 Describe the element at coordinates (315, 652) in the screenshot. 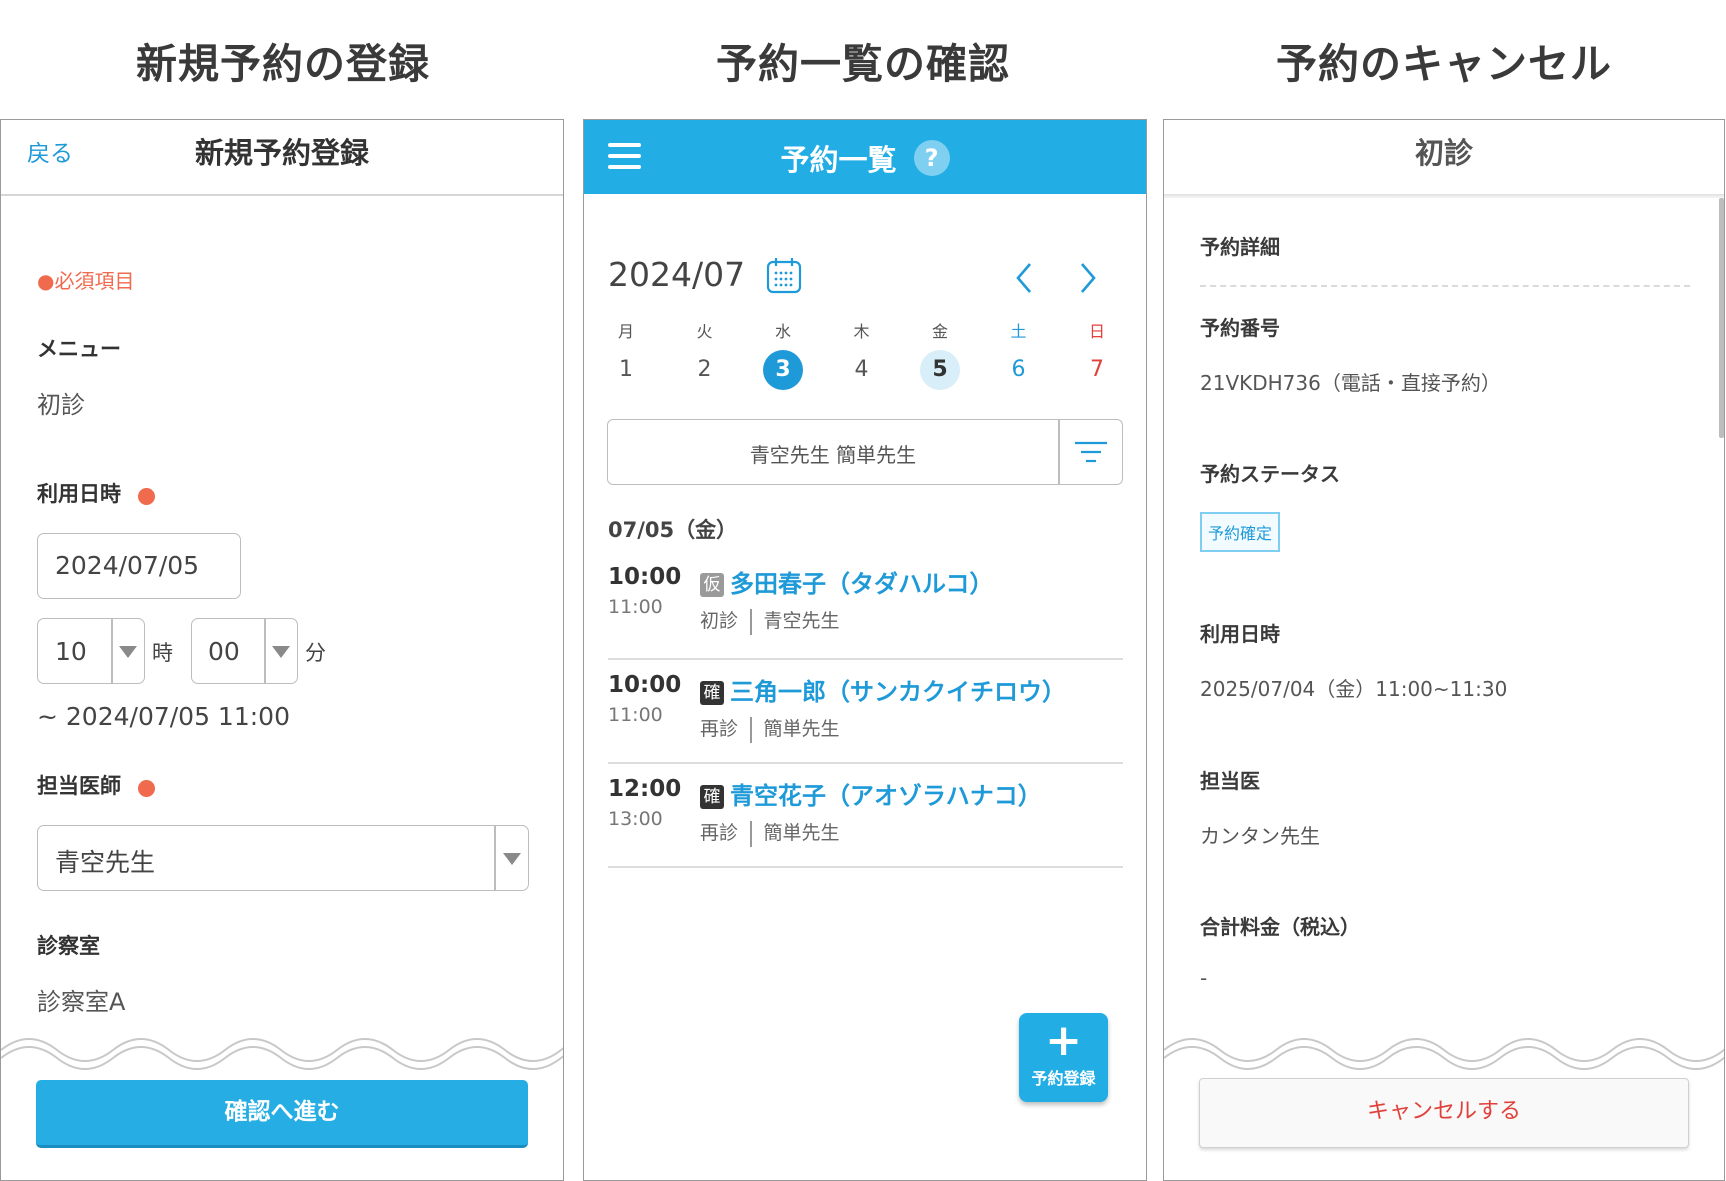

I see `minute-unit: 分` at that location.